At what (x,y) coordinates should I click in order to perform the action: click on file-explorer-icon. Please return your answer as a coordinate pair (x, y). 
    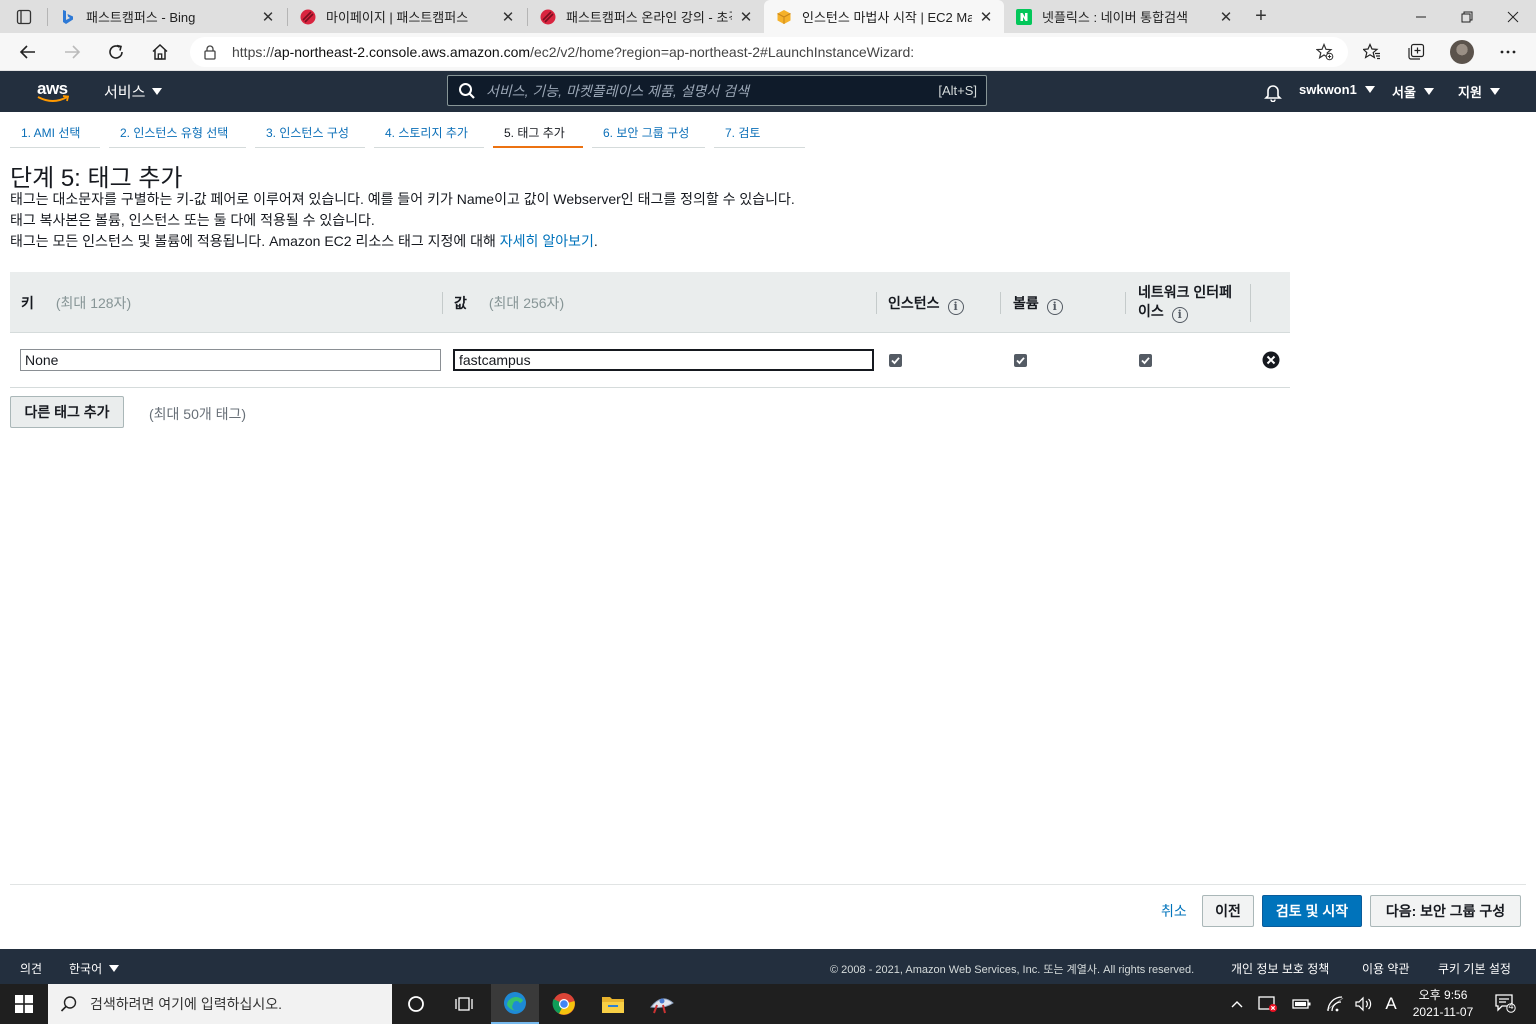
    Looking at the image, I should click on (613, 1004).